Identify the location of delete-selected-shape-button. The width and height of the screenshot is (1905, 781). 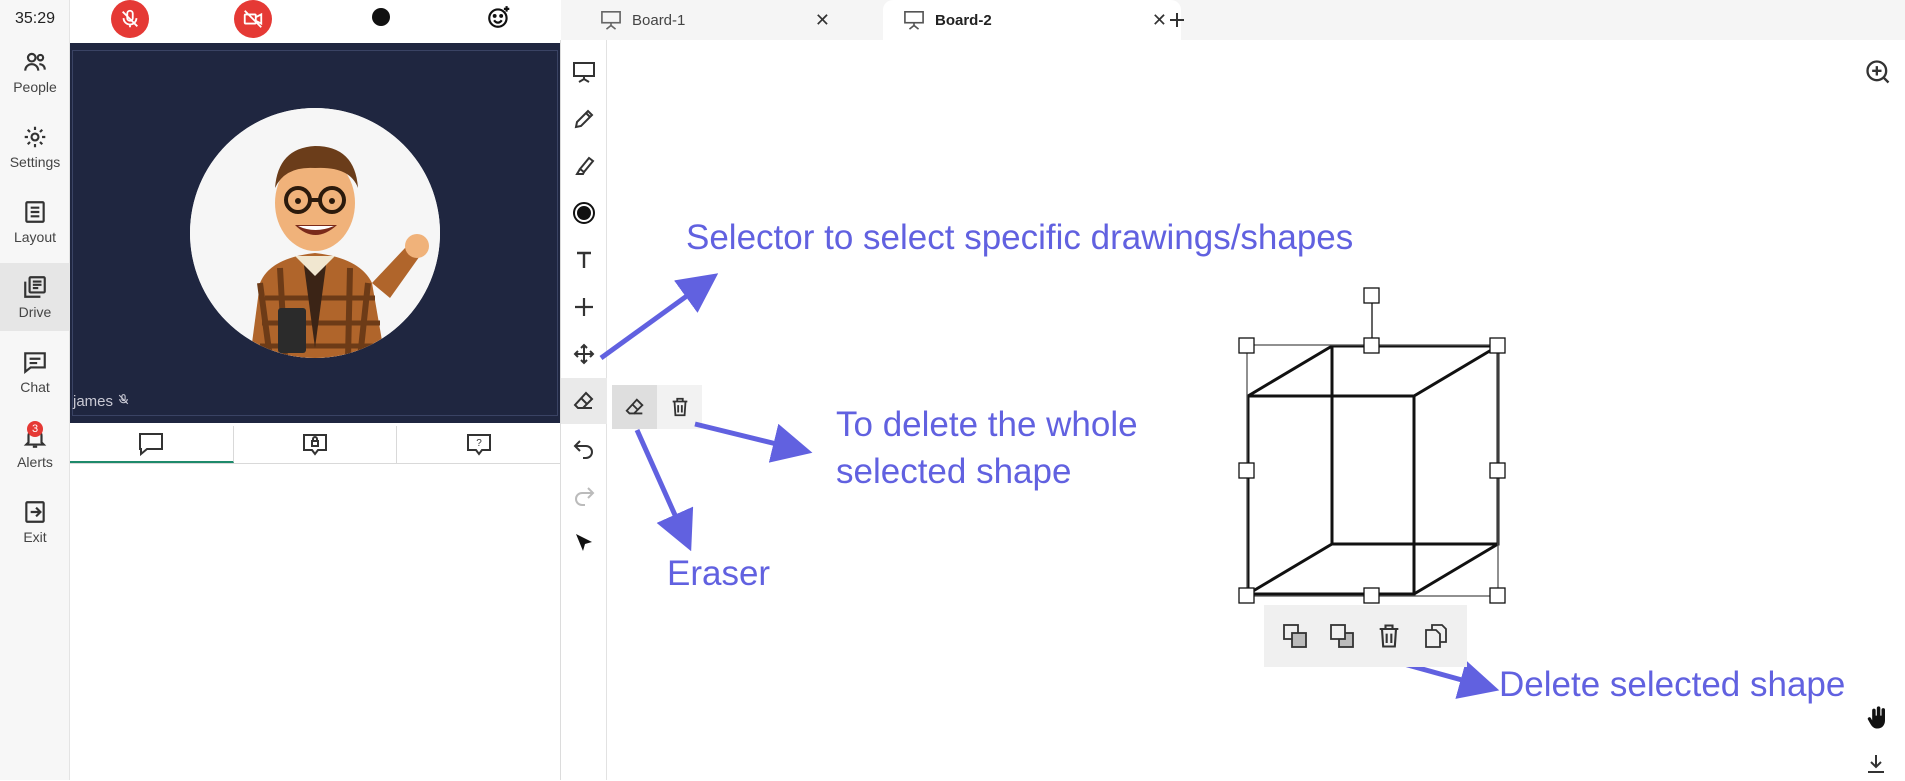
(1389, 636).